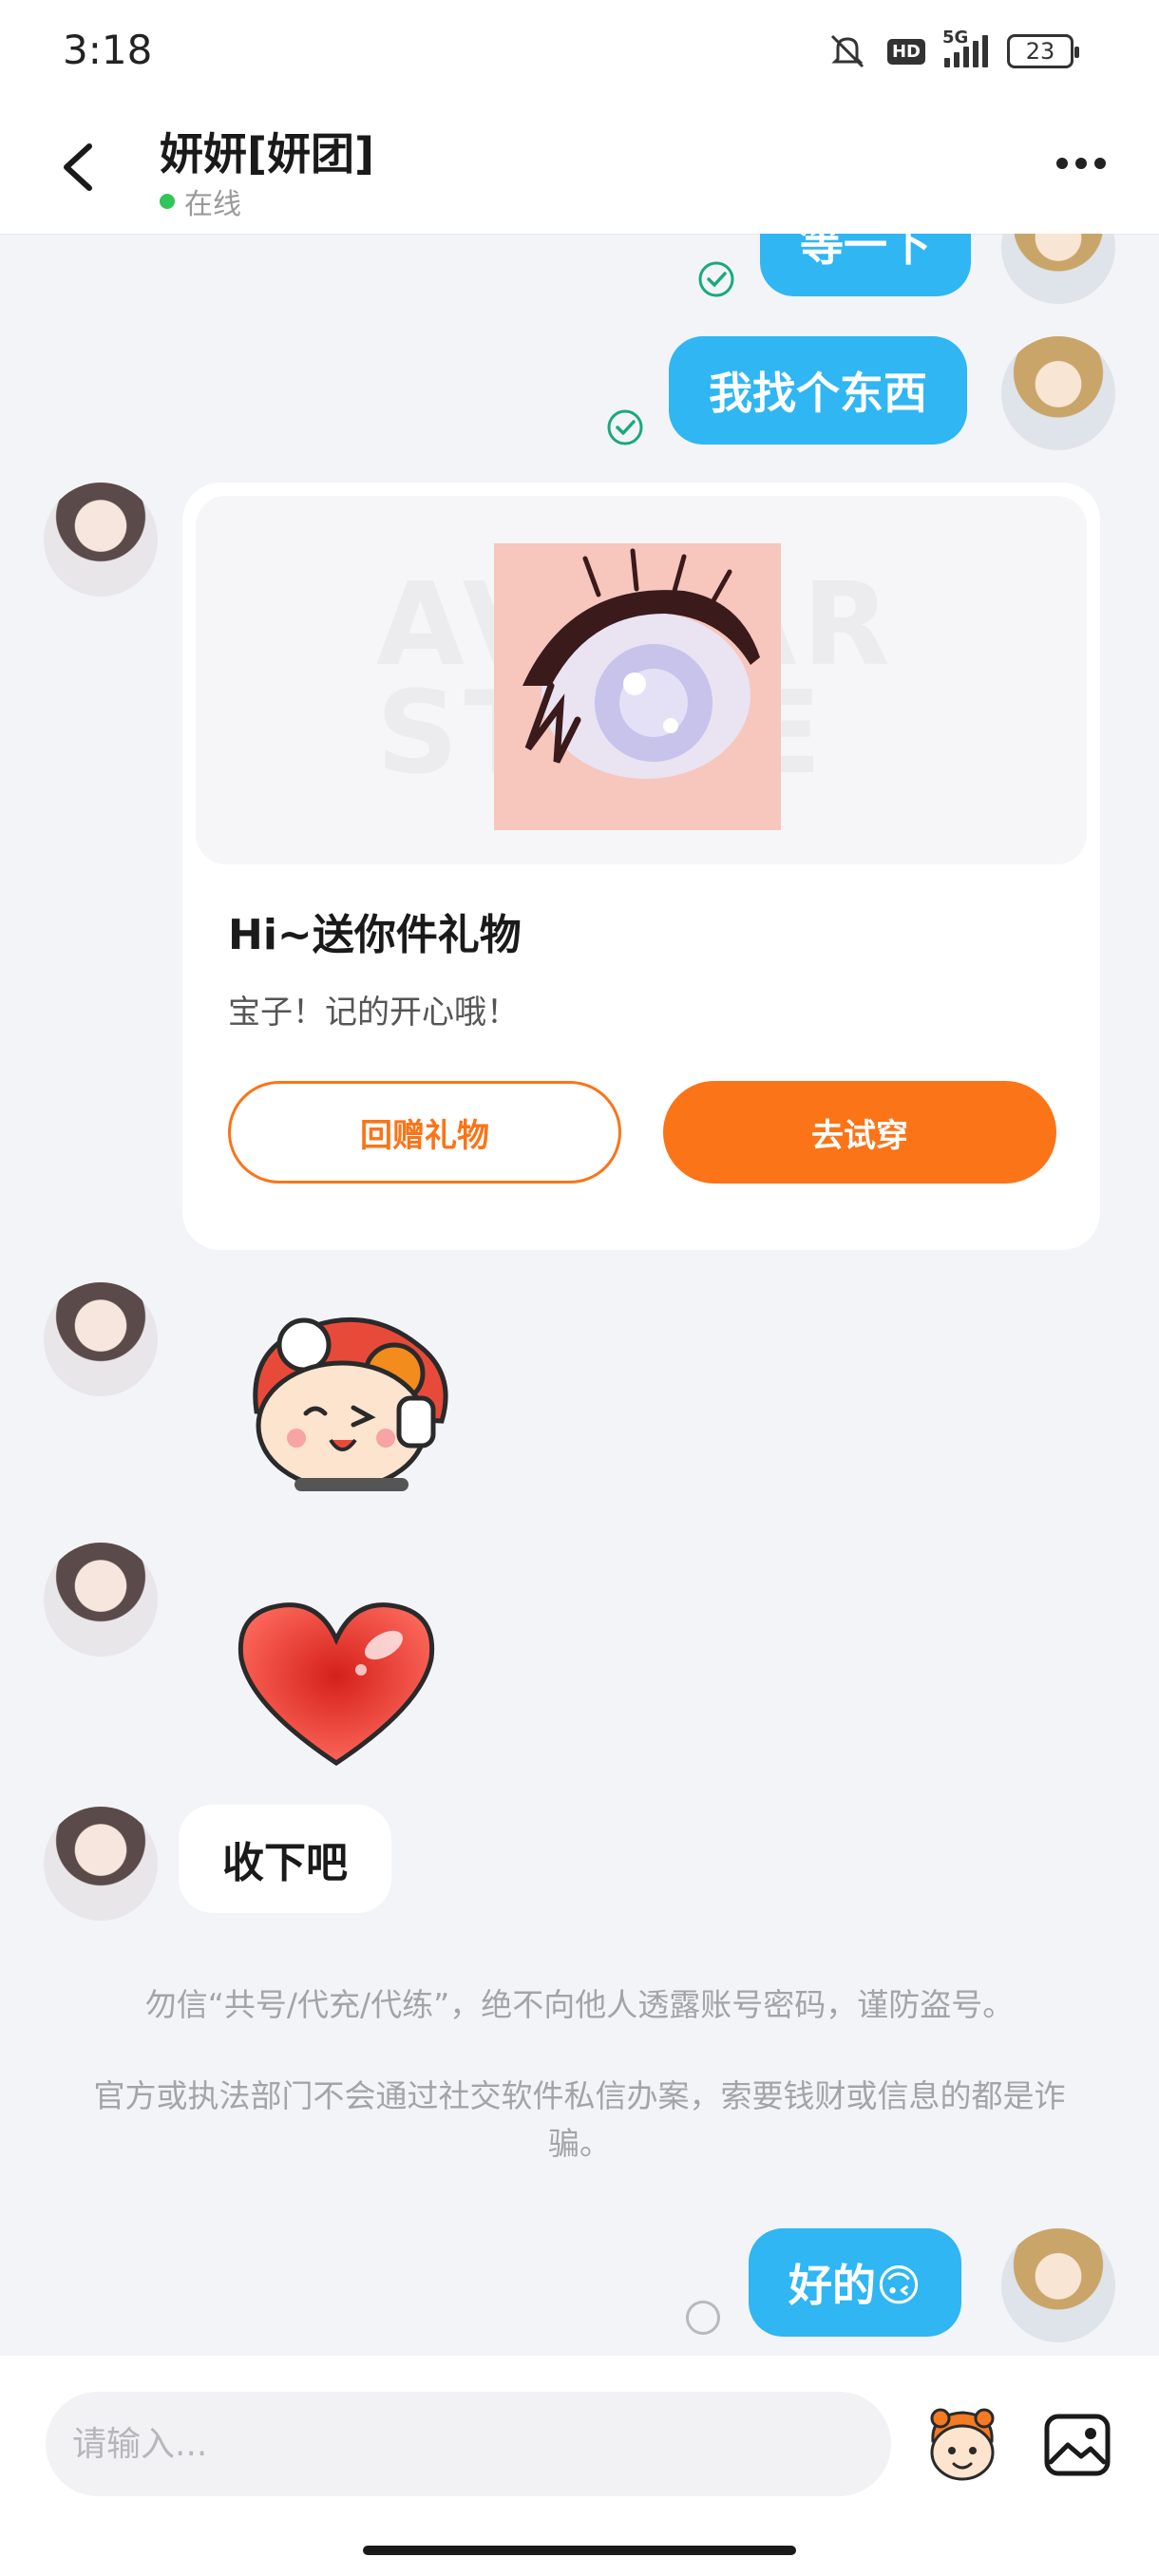  I want to click on try-on-label: 去试穿, so click(859, 1135).